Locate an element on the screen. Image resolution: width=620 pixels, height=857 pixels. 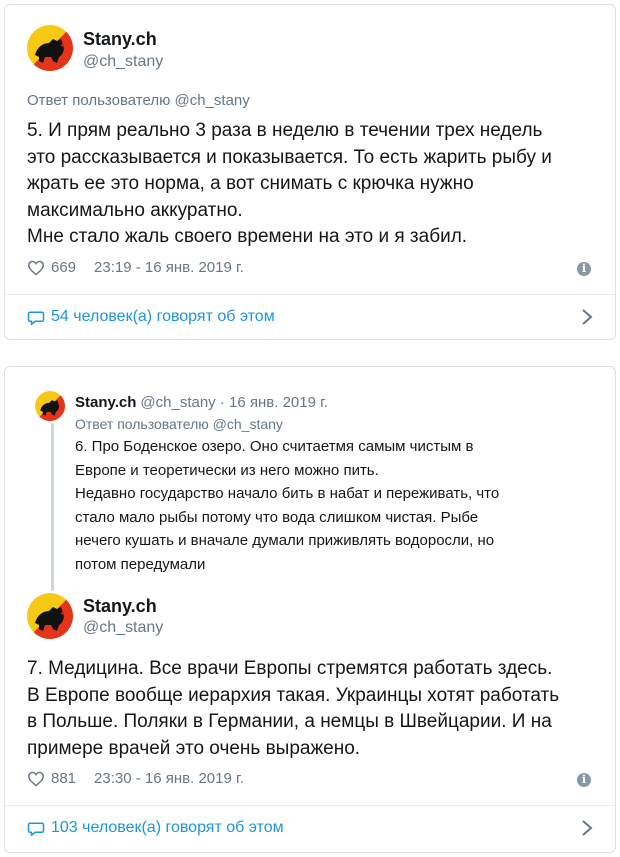
like-count: 881 is located at coordinates (64, 778).